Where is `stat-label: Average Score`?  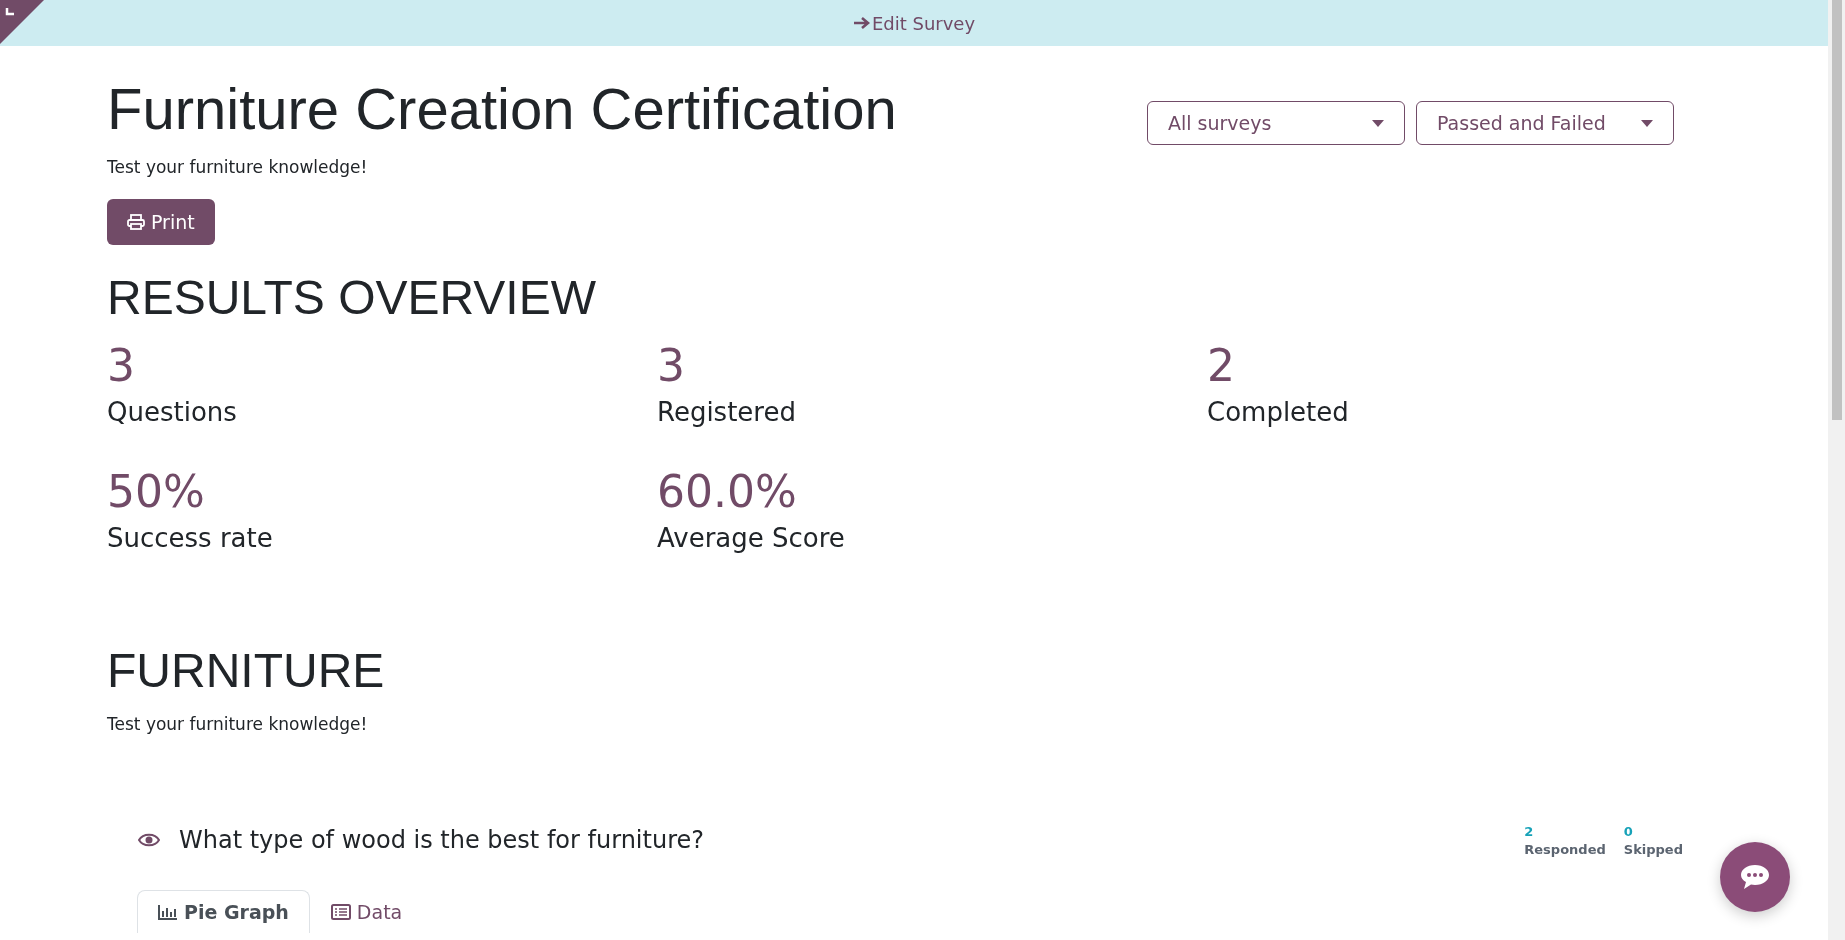
stat-label: Average Score is located at coordinates (751, 538).